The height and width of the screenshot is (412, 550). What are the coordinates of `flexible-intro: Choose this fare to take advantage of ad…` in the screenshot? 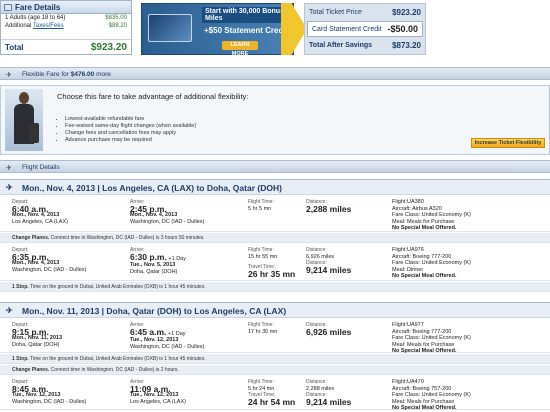 It's located at (153, 96).